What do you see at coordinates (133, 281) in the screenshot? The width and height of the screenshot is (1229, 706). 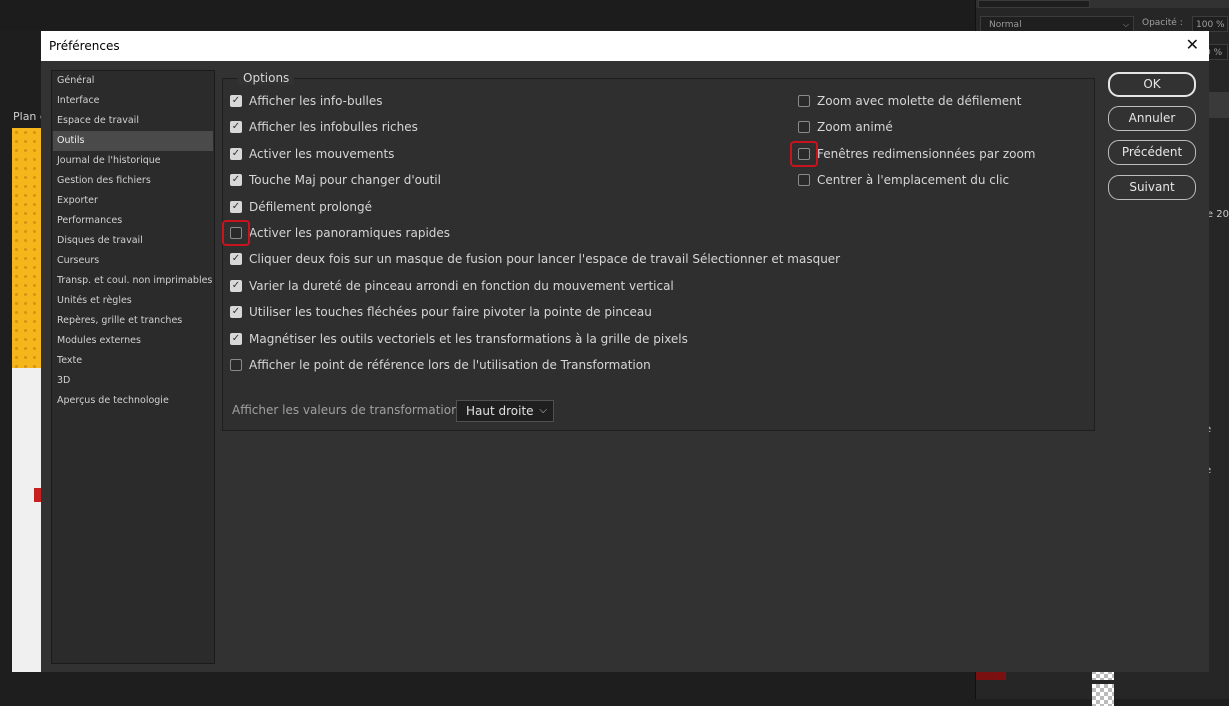 I see `nav-item-transp-et-coul-non-imprimables: Transp. et coul. non imprimables` at bounding box center [133, 281].